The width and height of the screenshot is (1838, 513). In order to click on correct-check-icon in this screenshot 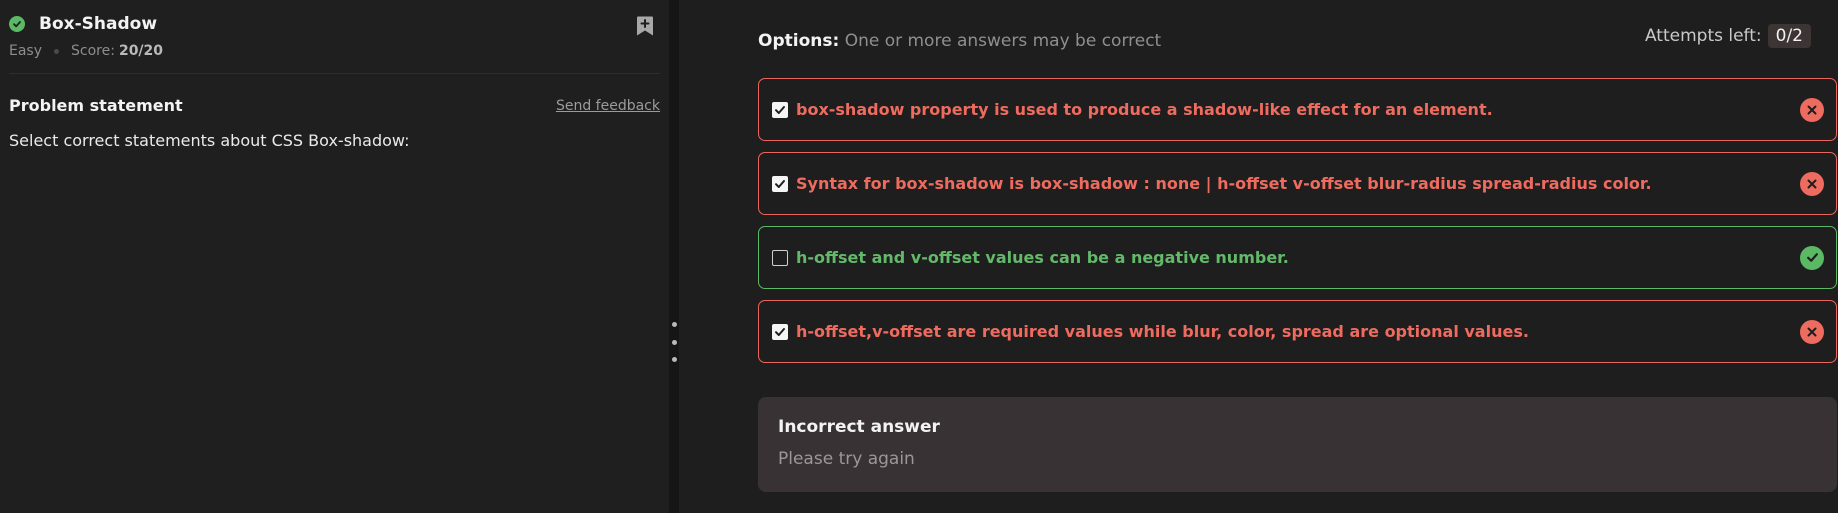, I will do `click(1812, 257)`.